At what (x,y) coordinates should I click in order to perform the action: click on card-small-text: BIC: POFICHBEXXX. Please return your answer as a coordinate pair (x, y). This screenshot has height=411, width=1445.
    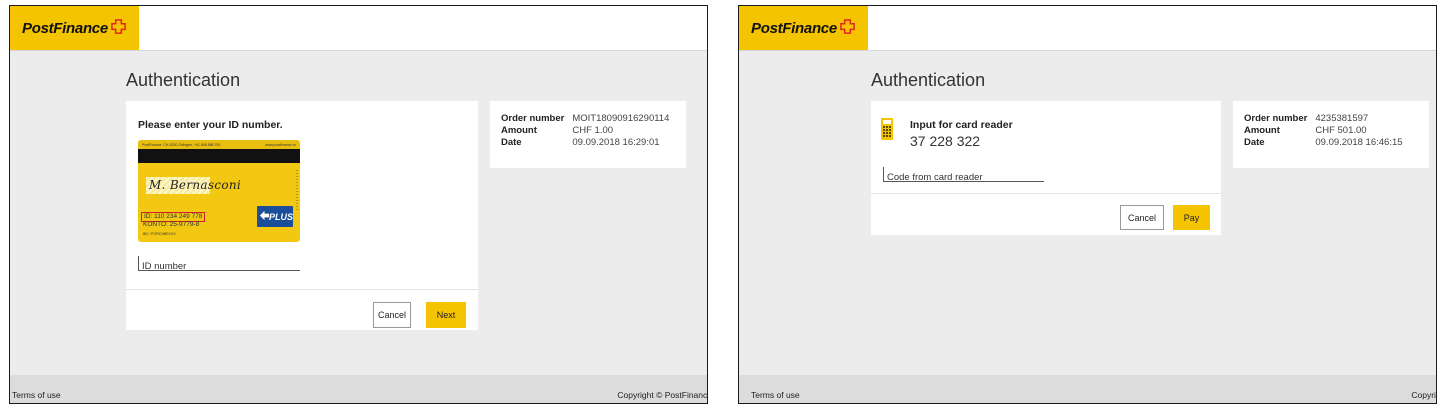
    Looking at the image, I should click on (159, 234).